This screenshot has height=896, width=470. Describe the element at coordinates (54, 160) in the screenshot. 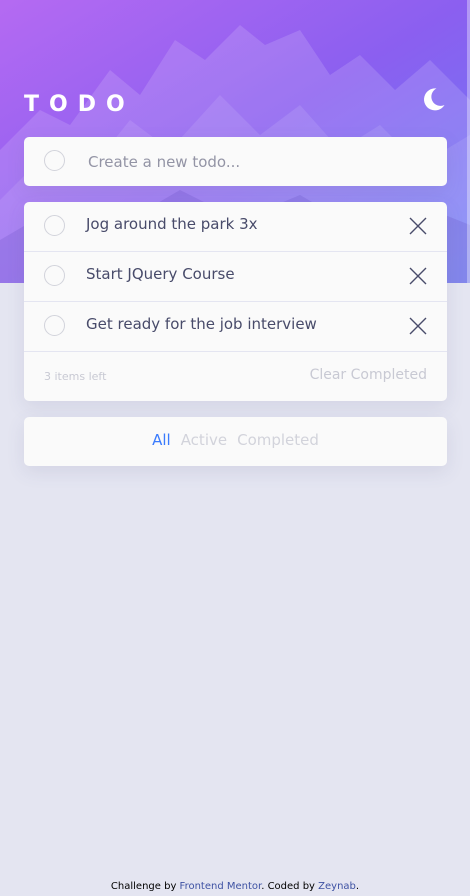

I see `new-todo-checkbox-icon` at that location.